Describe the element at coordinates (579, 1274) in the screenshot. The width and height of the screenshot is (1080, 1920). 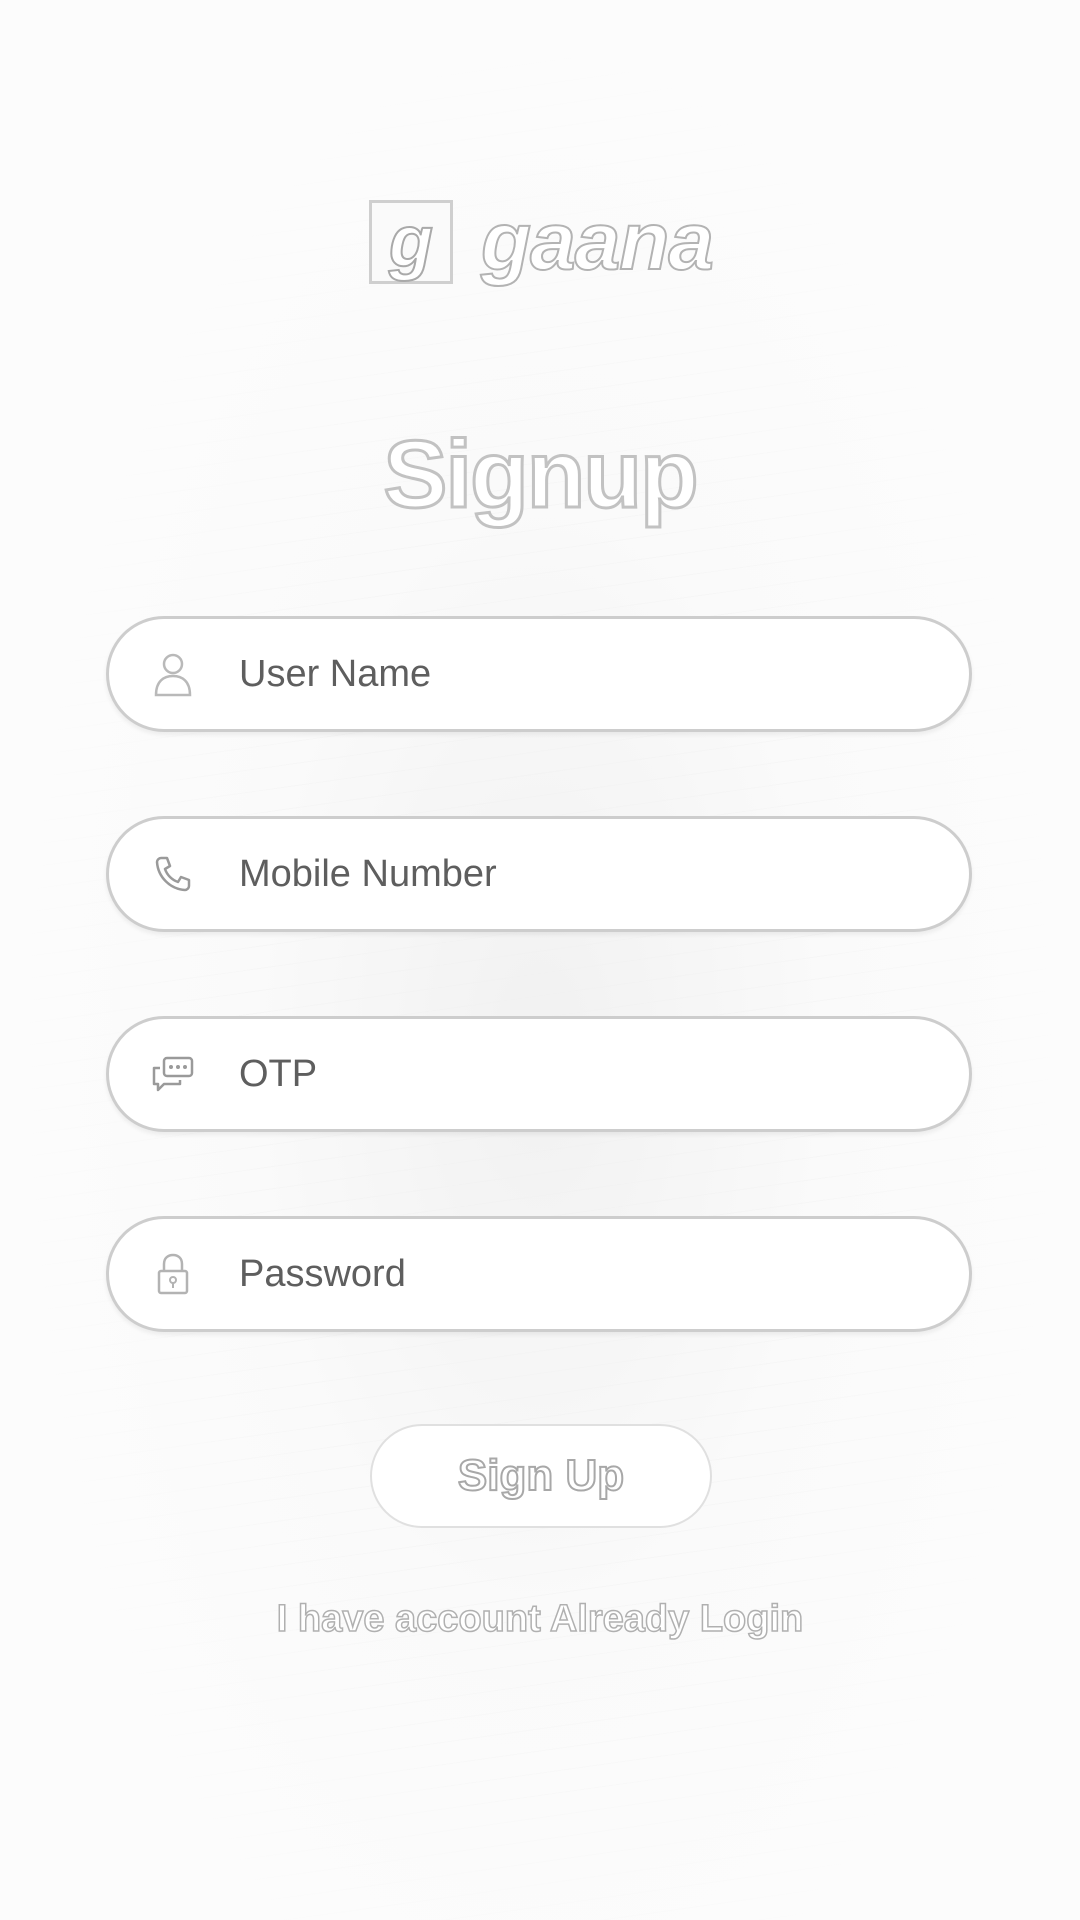
I see `password-input` at that location.